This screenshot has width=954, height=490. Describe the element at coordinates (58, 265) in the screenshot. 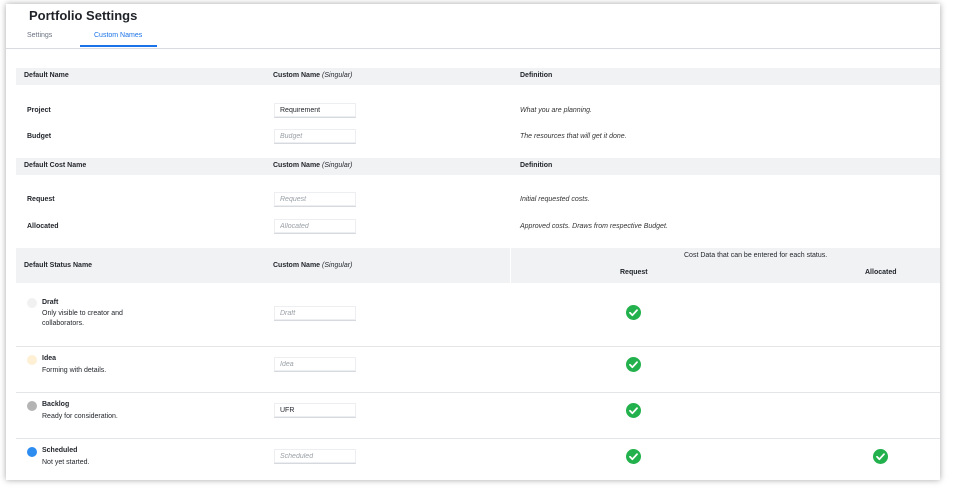

I see `header-default-status-name: Default Status Name` at that location.